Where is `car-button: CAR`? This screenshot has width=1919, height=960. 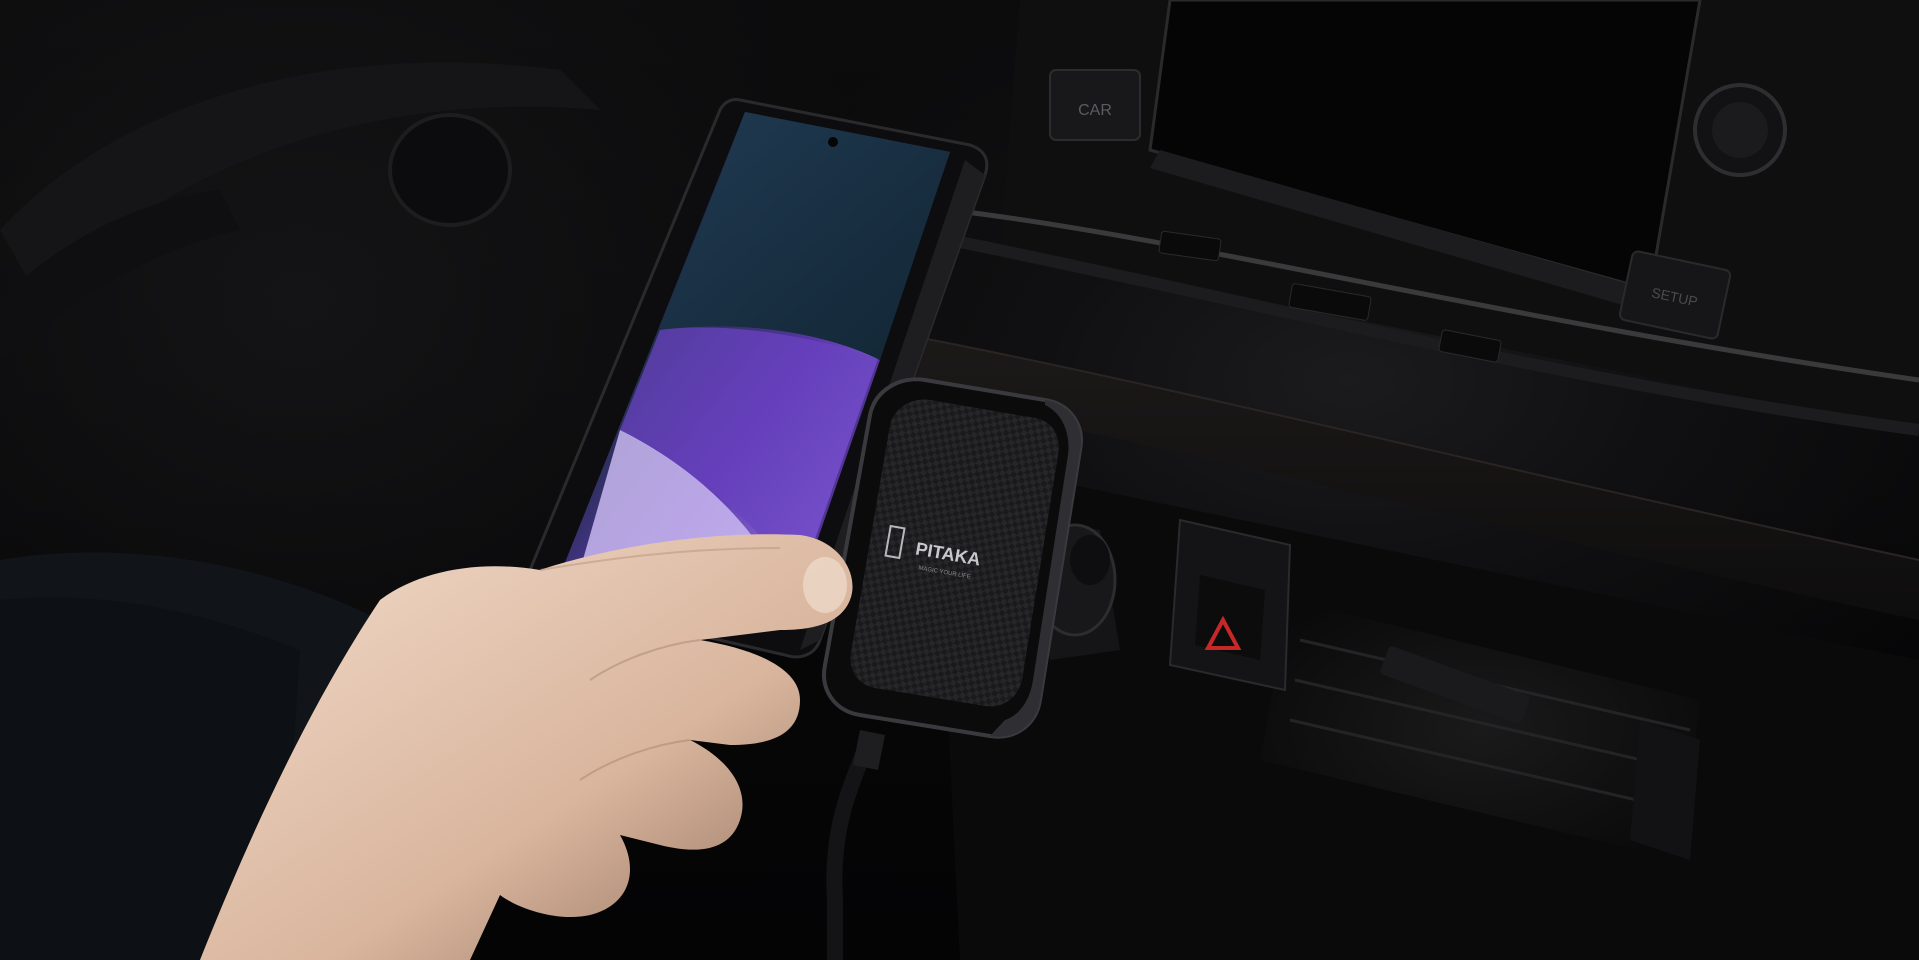
car-button: CAR is located at coordinates (1095, 105).